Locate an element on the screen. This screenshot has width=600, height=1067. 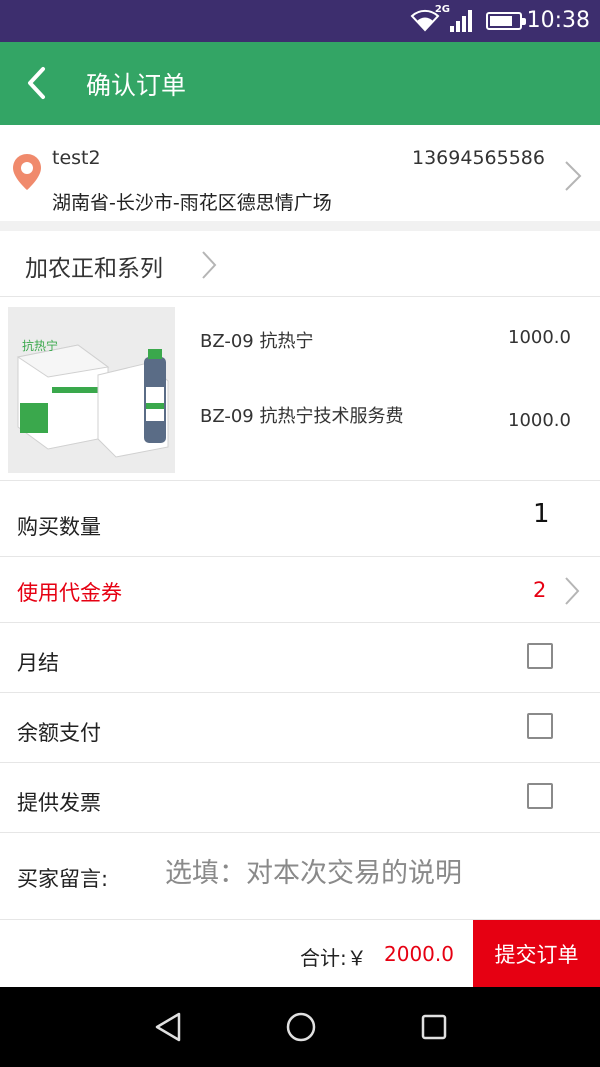
buyer-message-label: 买家留言: is located at coordinates (63, 879).